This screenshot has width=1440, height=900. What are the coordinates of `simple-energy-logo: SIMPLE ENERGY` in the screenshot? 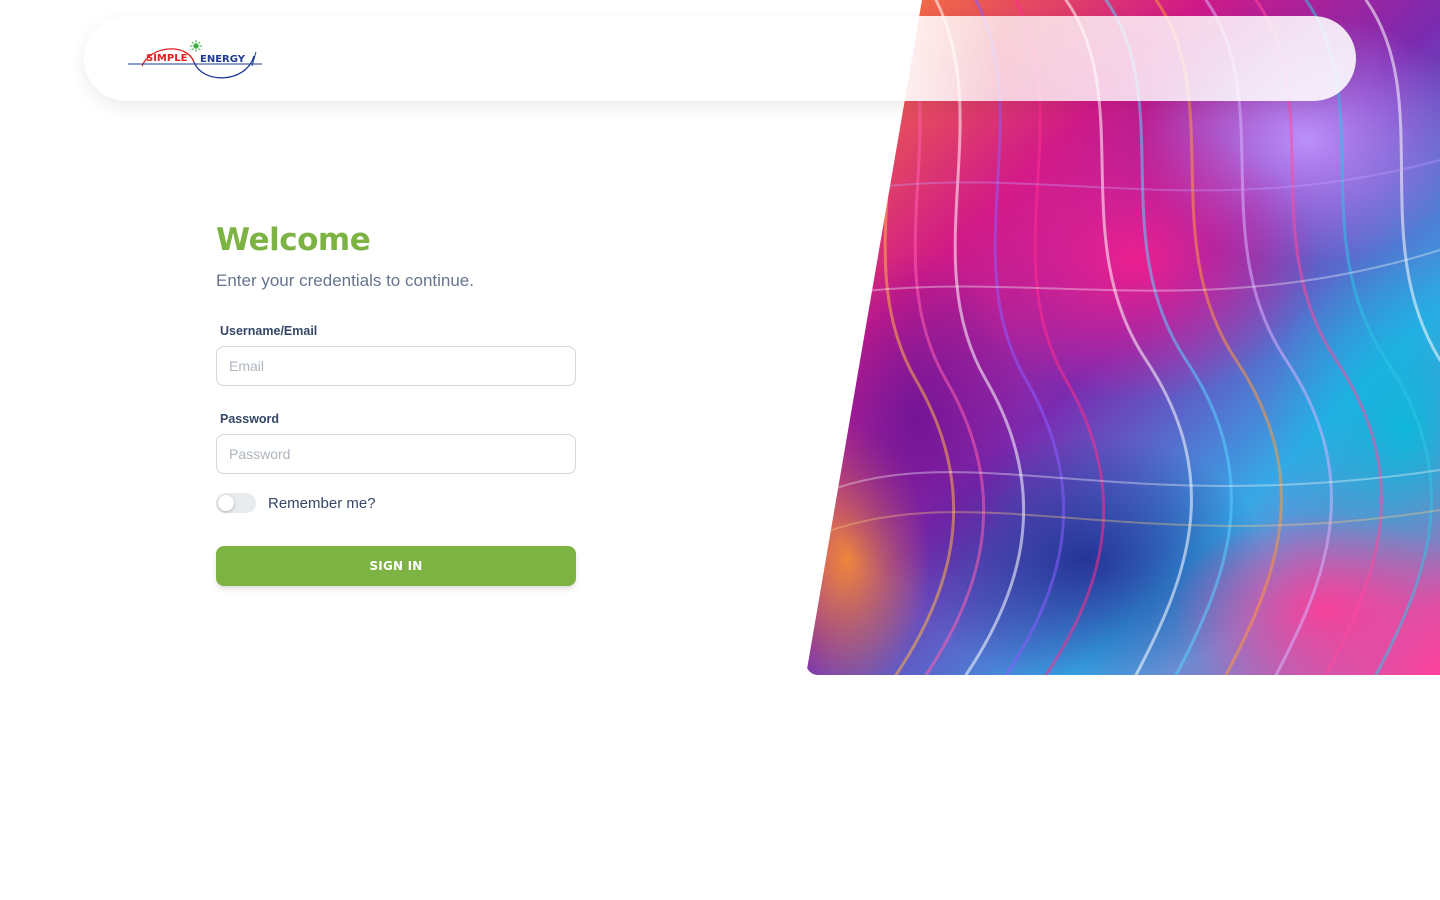 It's located at (195, 61).